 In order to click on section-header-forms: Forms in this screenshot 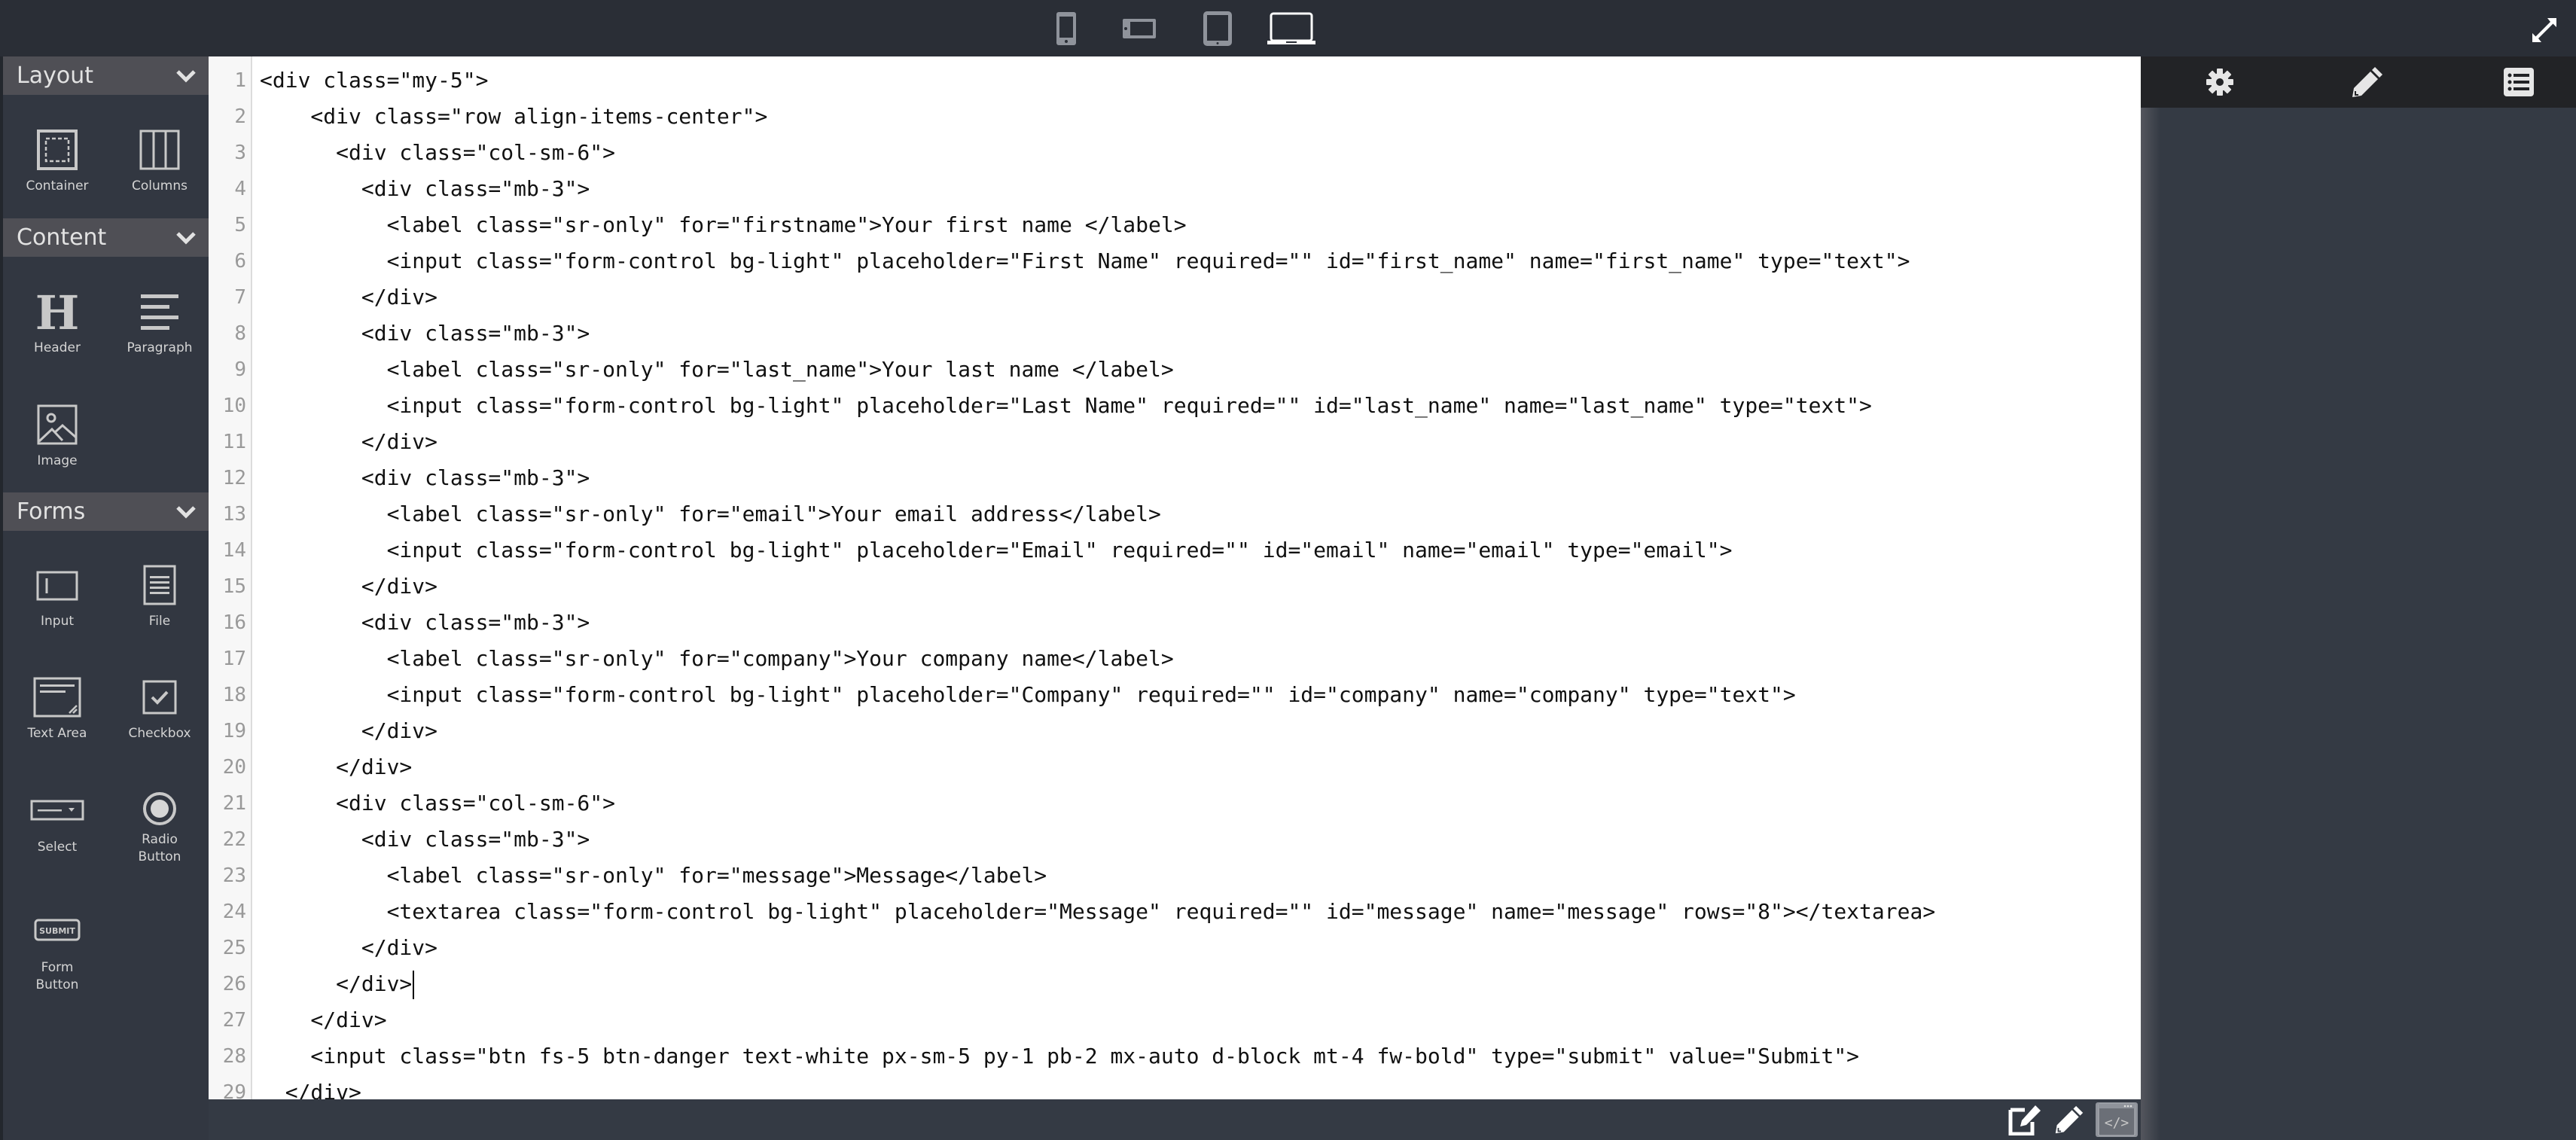, I will do `click(106, 511)`.